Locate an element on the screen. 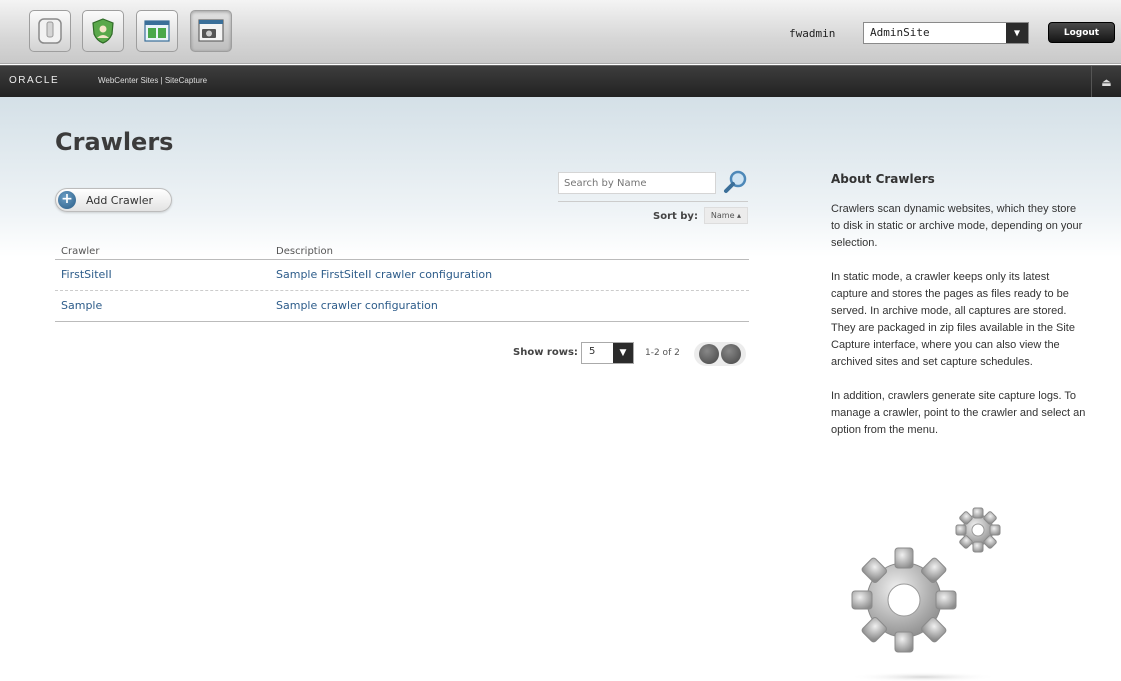 Image resolution: width=1121 pixels, height=681 pixels. rows-per-page-value: 5 is located at coordinates (592, 351).